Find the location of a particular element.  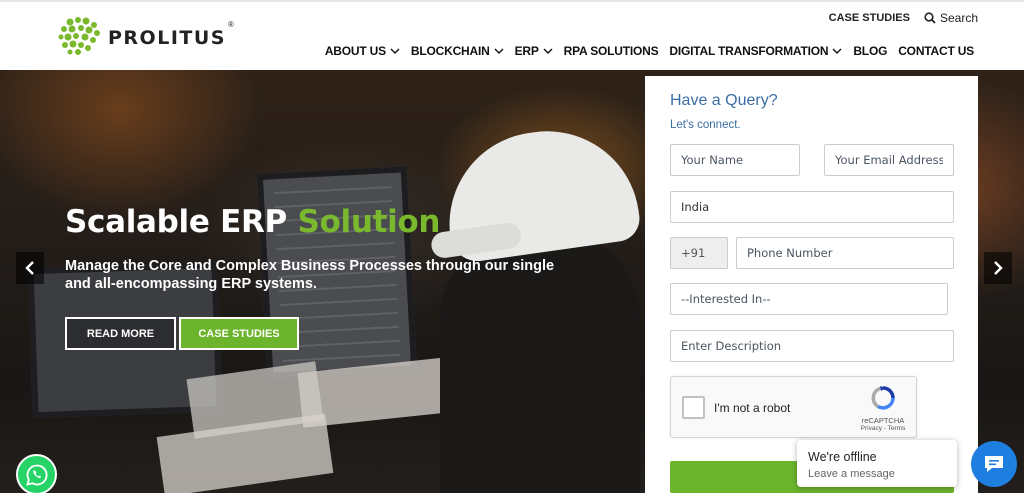

nav-item-contact-us: CONTACT US is located at coordinates (936, 51).